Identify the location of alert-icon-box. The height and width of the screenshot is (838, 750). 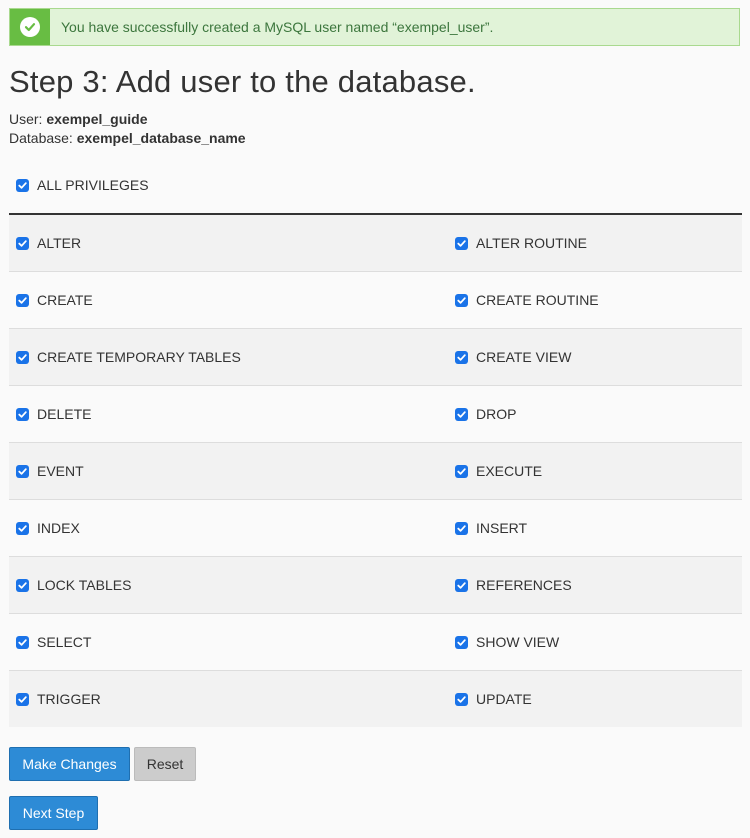
(30, 27).